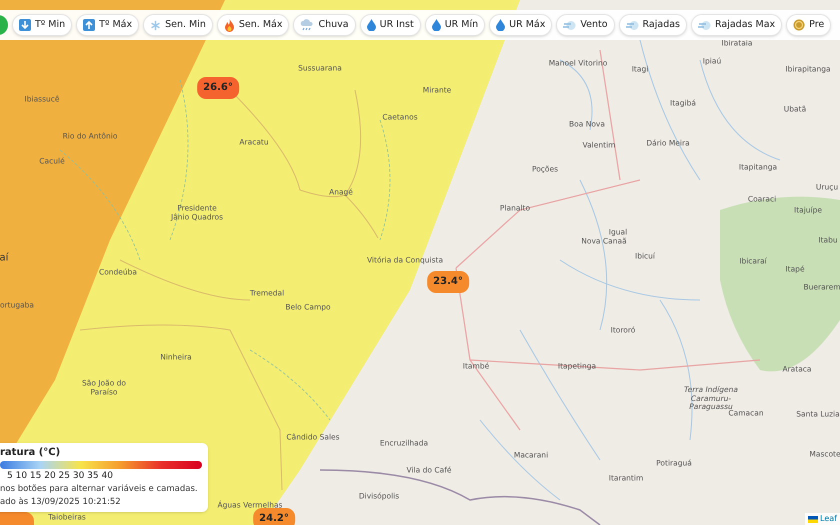  What do you see at coordinates (60, 476) in the screenshot?
I see `scale-labels: 5 10 15 20 25 30 35 40` at bounding box center [60, 476].